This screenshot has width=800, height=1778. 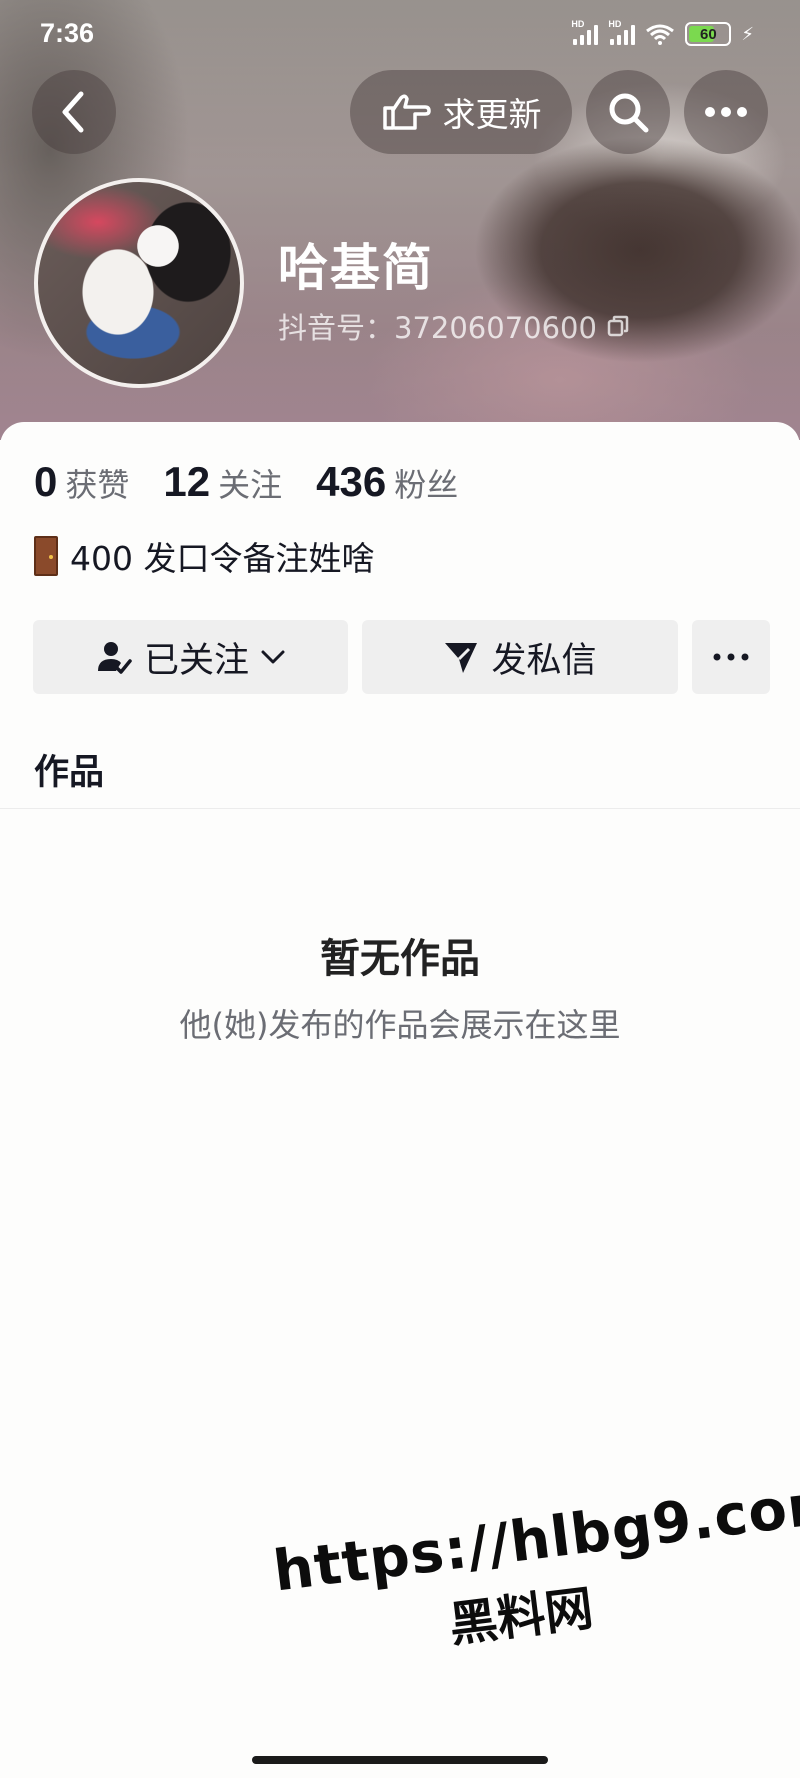 I want to click on back-button, so click(x=74, y=112).